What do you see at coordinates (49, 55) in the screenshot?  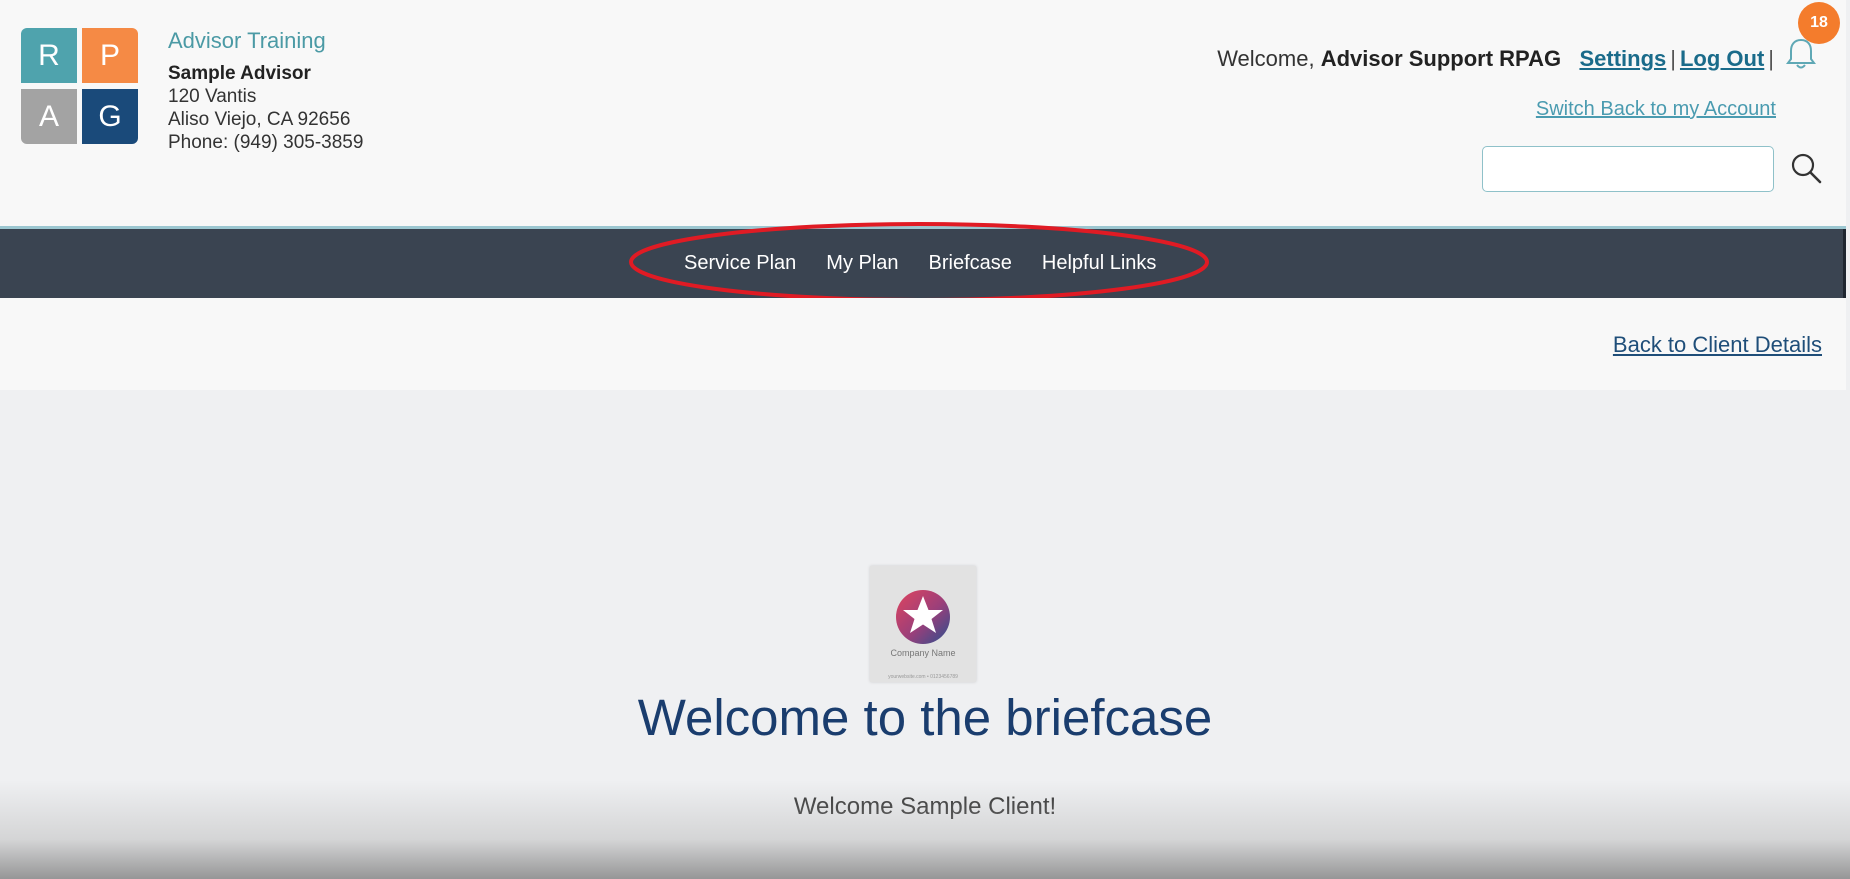 I see `logo-tile-r: R` at bounding box center [49, 55].